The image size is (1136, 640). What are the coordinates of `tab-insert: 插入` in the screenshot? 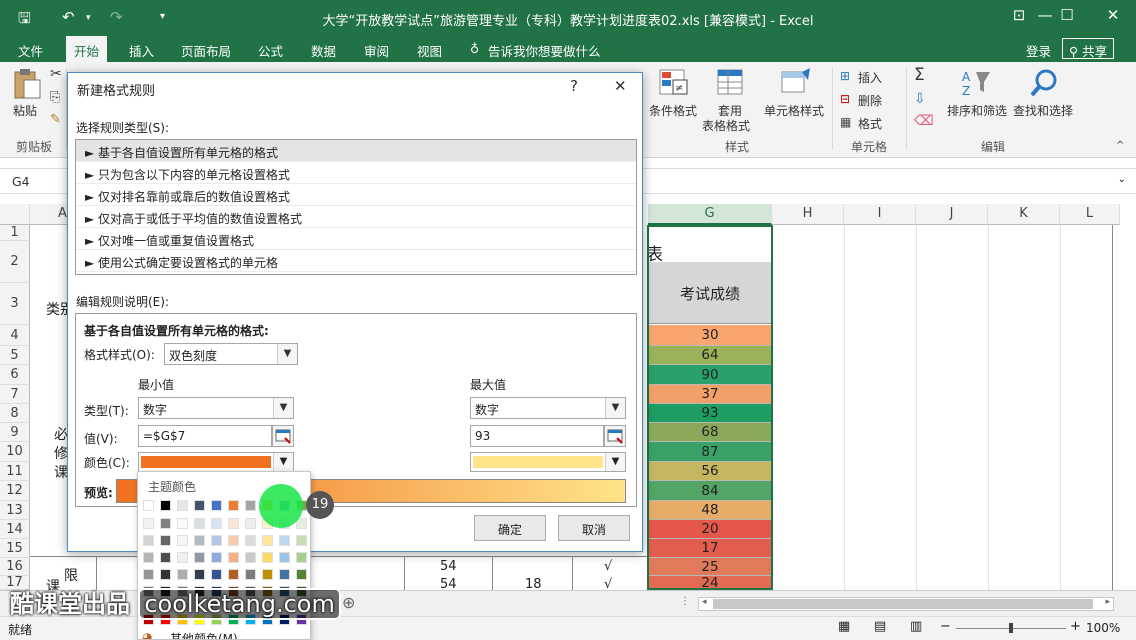 It's located at (141, 50).